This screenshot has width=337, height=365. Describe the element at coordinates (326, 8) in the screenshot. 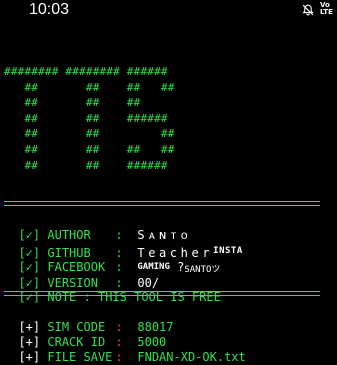

I see `volte-icon: Vo LTE` at that location.